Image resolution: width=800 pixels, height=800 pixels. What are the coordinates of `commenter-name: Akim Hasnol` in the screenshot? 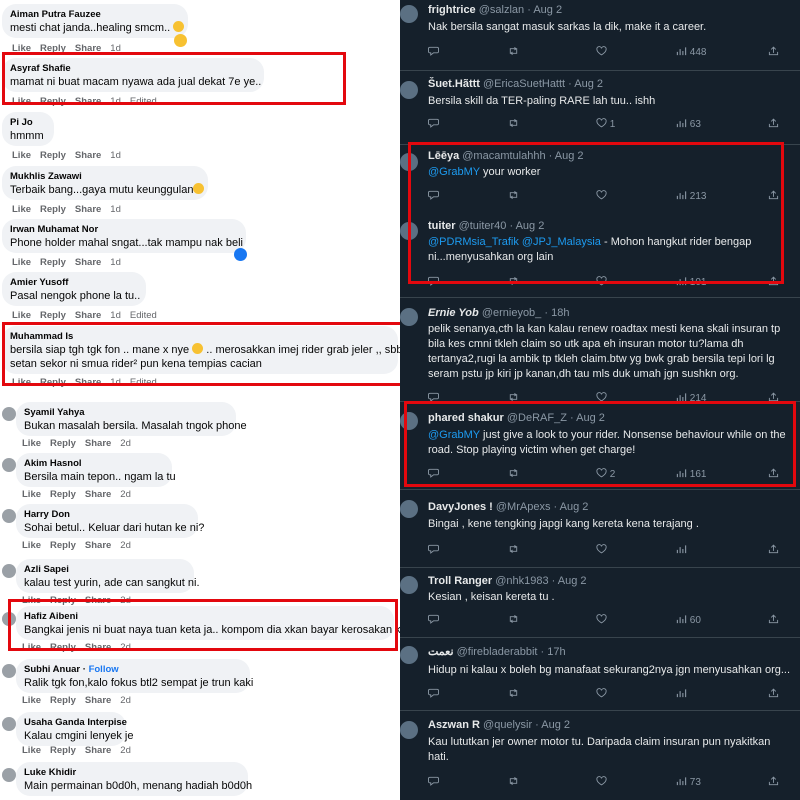 It's located at (94, 463).